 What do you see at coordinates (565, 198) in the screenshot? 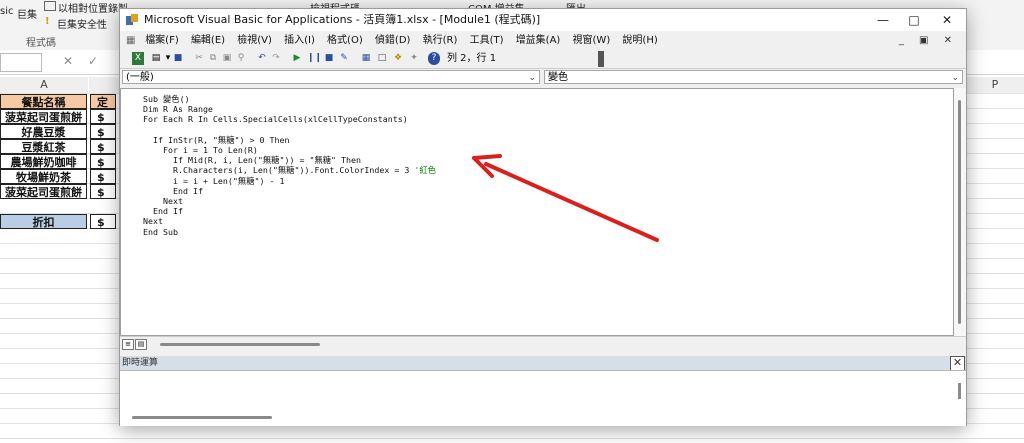
I see `annotation-arrow` at bounding box center [565, 198].